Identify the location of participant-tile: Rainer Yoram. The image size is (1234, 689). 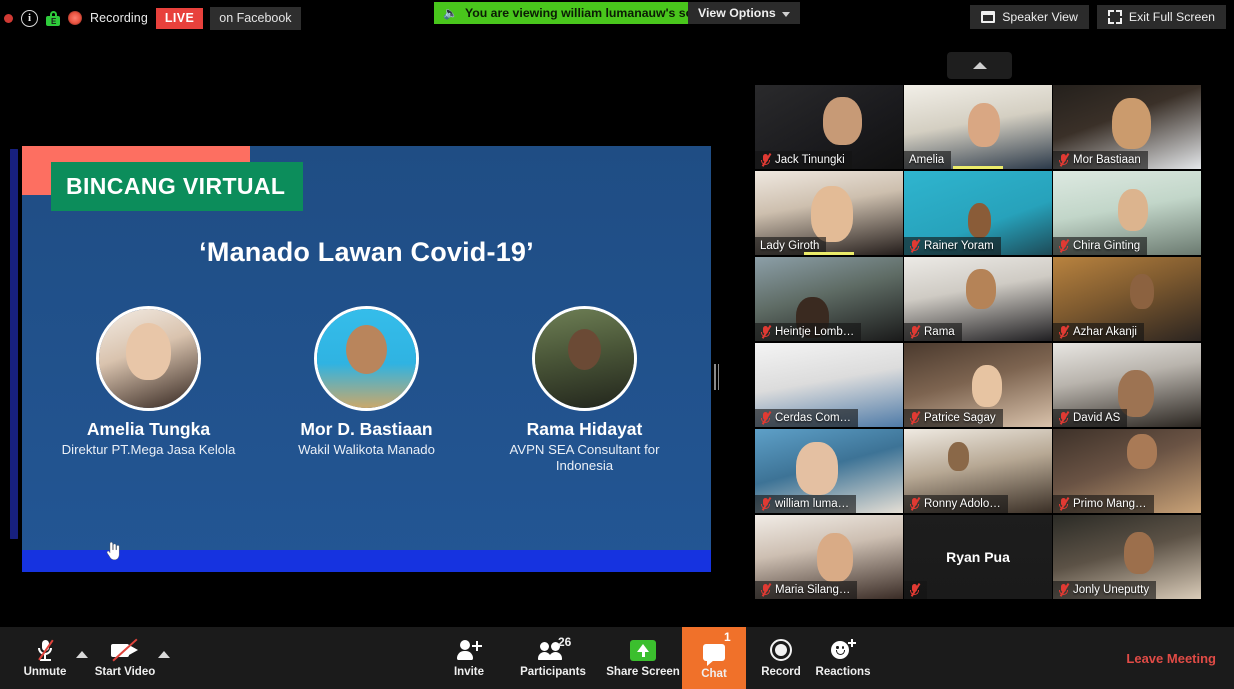
(978, 213).